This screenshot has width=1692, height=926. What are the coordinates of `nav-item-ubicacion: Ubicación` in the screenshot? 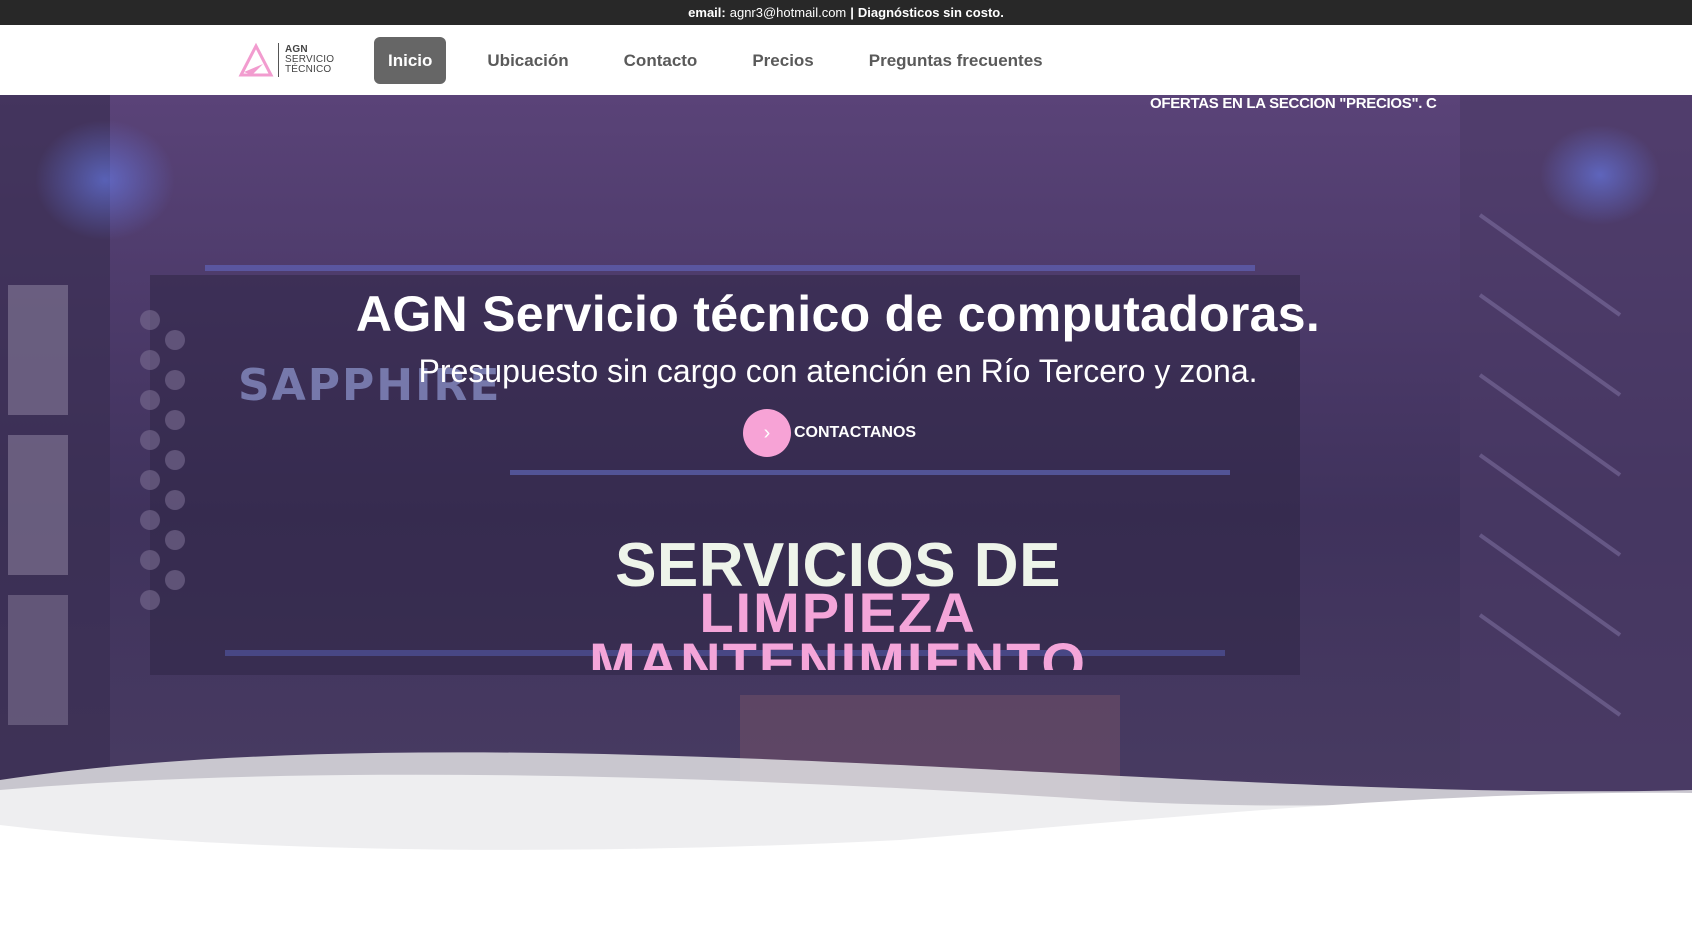 It's located at (527, 60).